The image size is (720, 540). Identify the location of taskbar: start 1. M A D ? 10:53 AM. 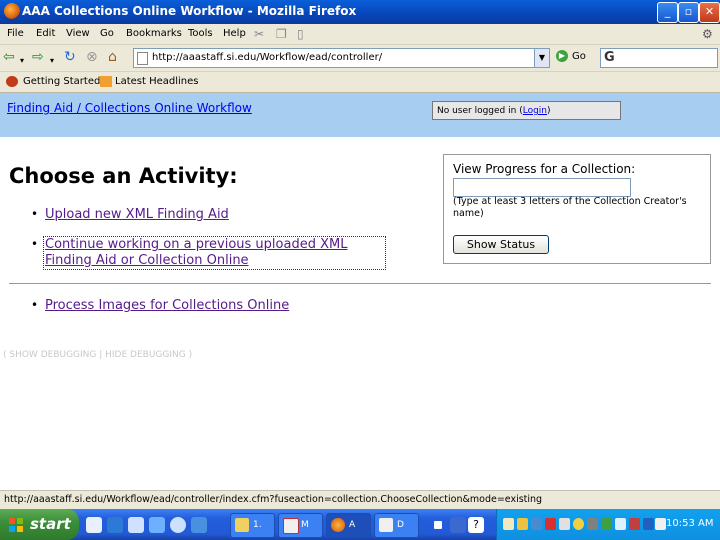
(360, 524).